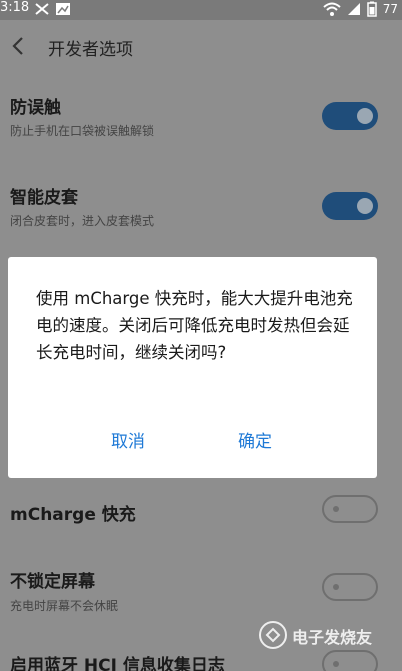  Describe the element at coordinates (332, 9) in the screenshot. I see `wifi-icon` at that location.